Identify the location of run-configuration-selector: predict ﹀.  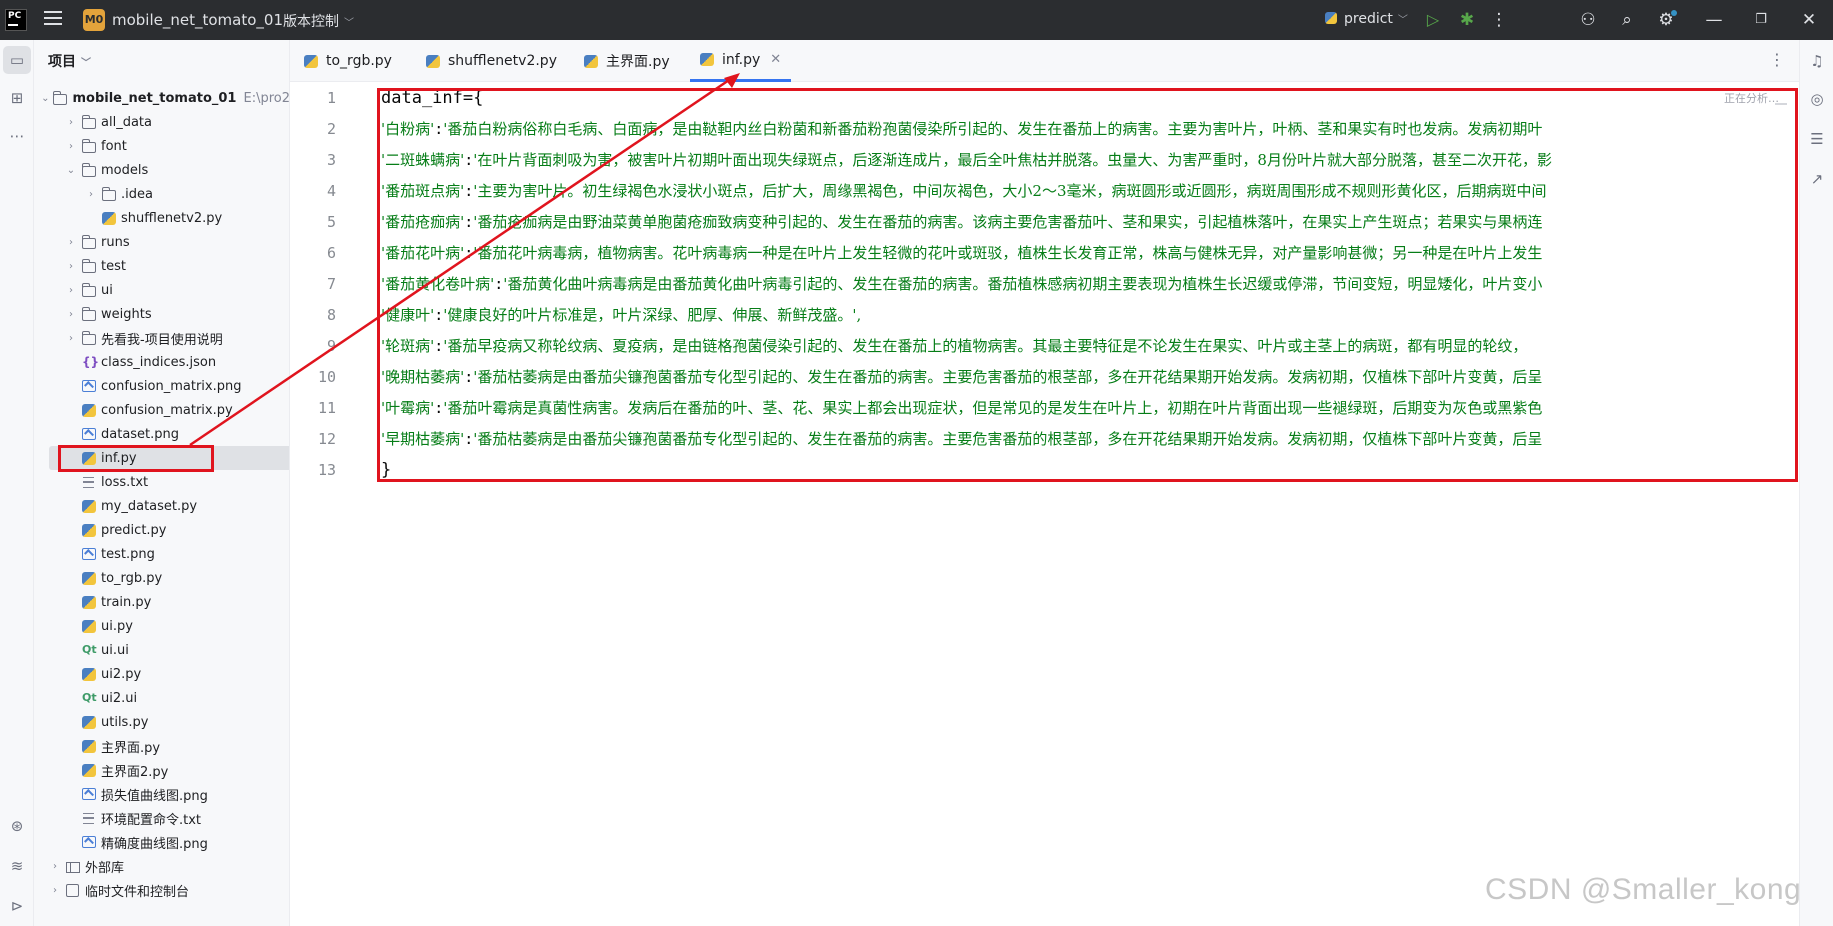
(1366, 19).